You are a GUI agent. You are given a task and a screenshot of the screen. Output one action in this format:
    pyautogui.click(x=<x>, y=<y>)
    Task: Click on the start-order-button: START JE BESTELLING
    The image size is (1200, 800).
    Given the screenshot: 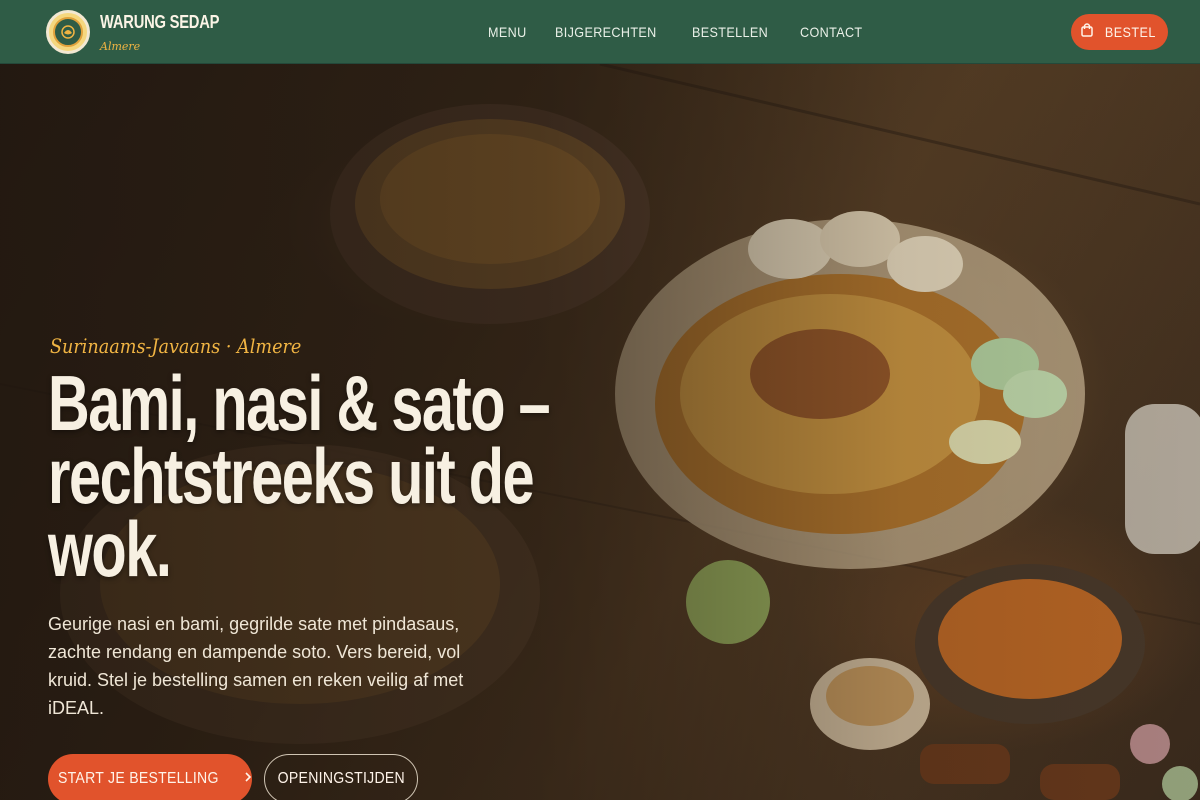 What is the action you would take?
    pyautogui.click(x=150, y=777)
    